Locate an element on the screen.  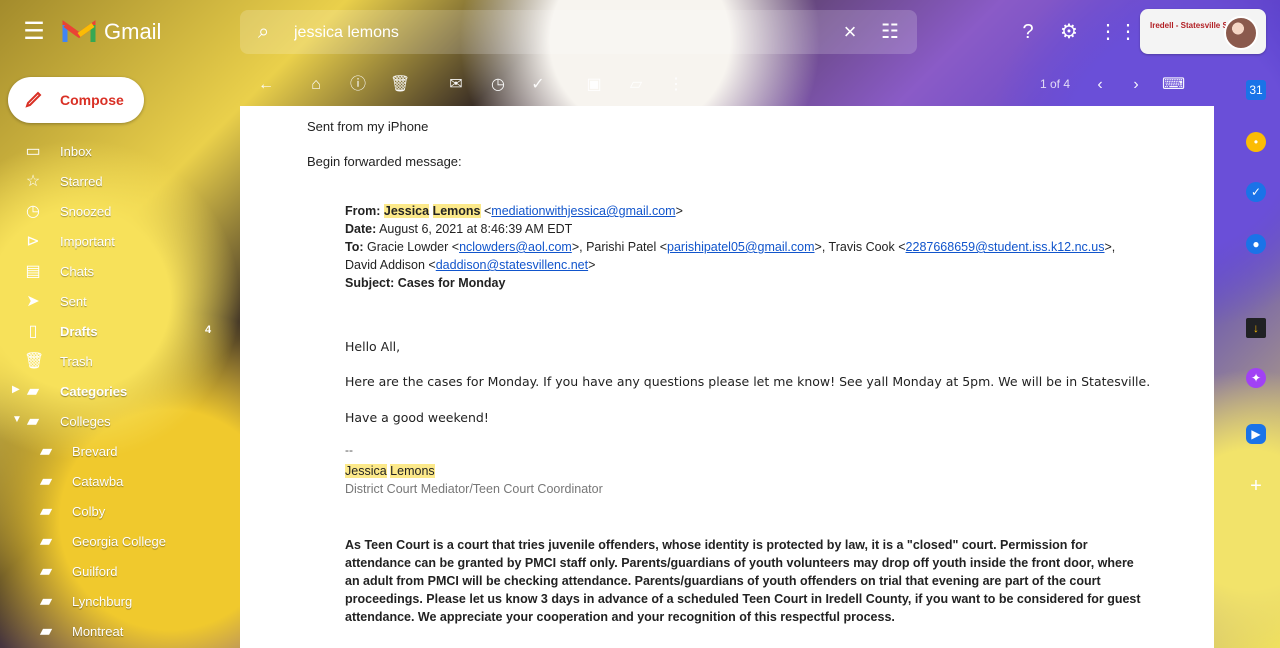
sidebar-item-label: Lynchburg is located at coordinates (102, 601).